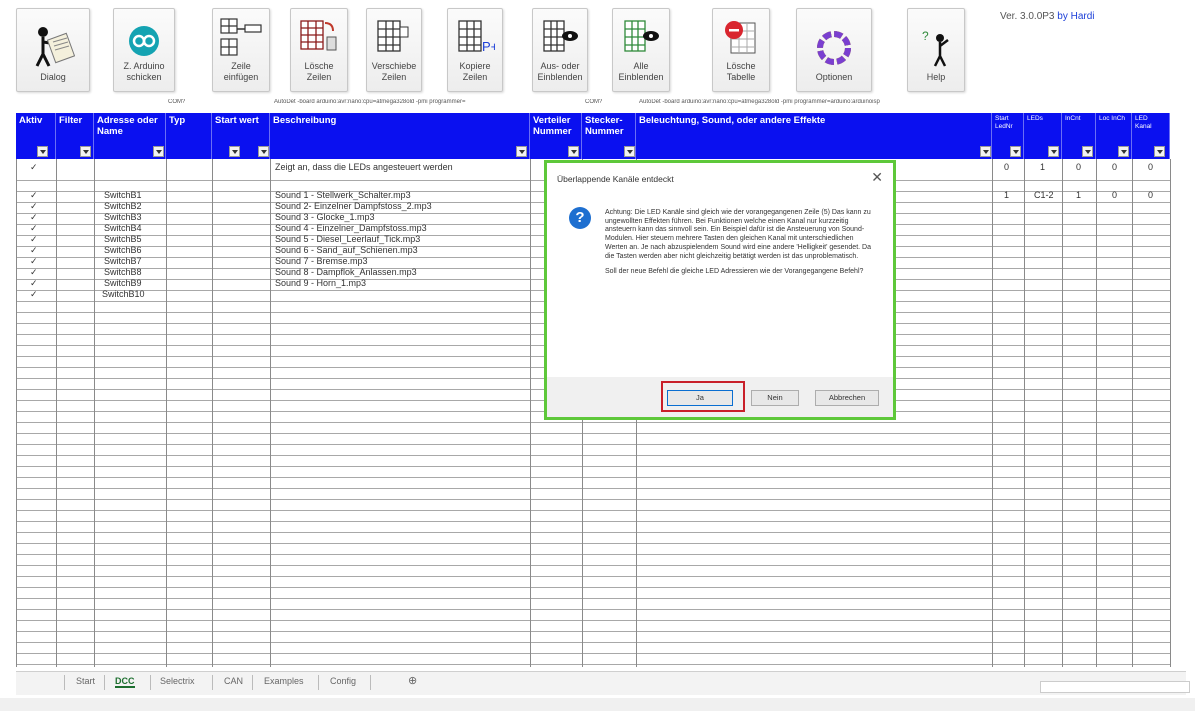 This screenshot has height=711, width=1195. Describe the element at coordinates (177, 681) in the screenshot. I see `tab-selectrix: Selectrix` at that location.